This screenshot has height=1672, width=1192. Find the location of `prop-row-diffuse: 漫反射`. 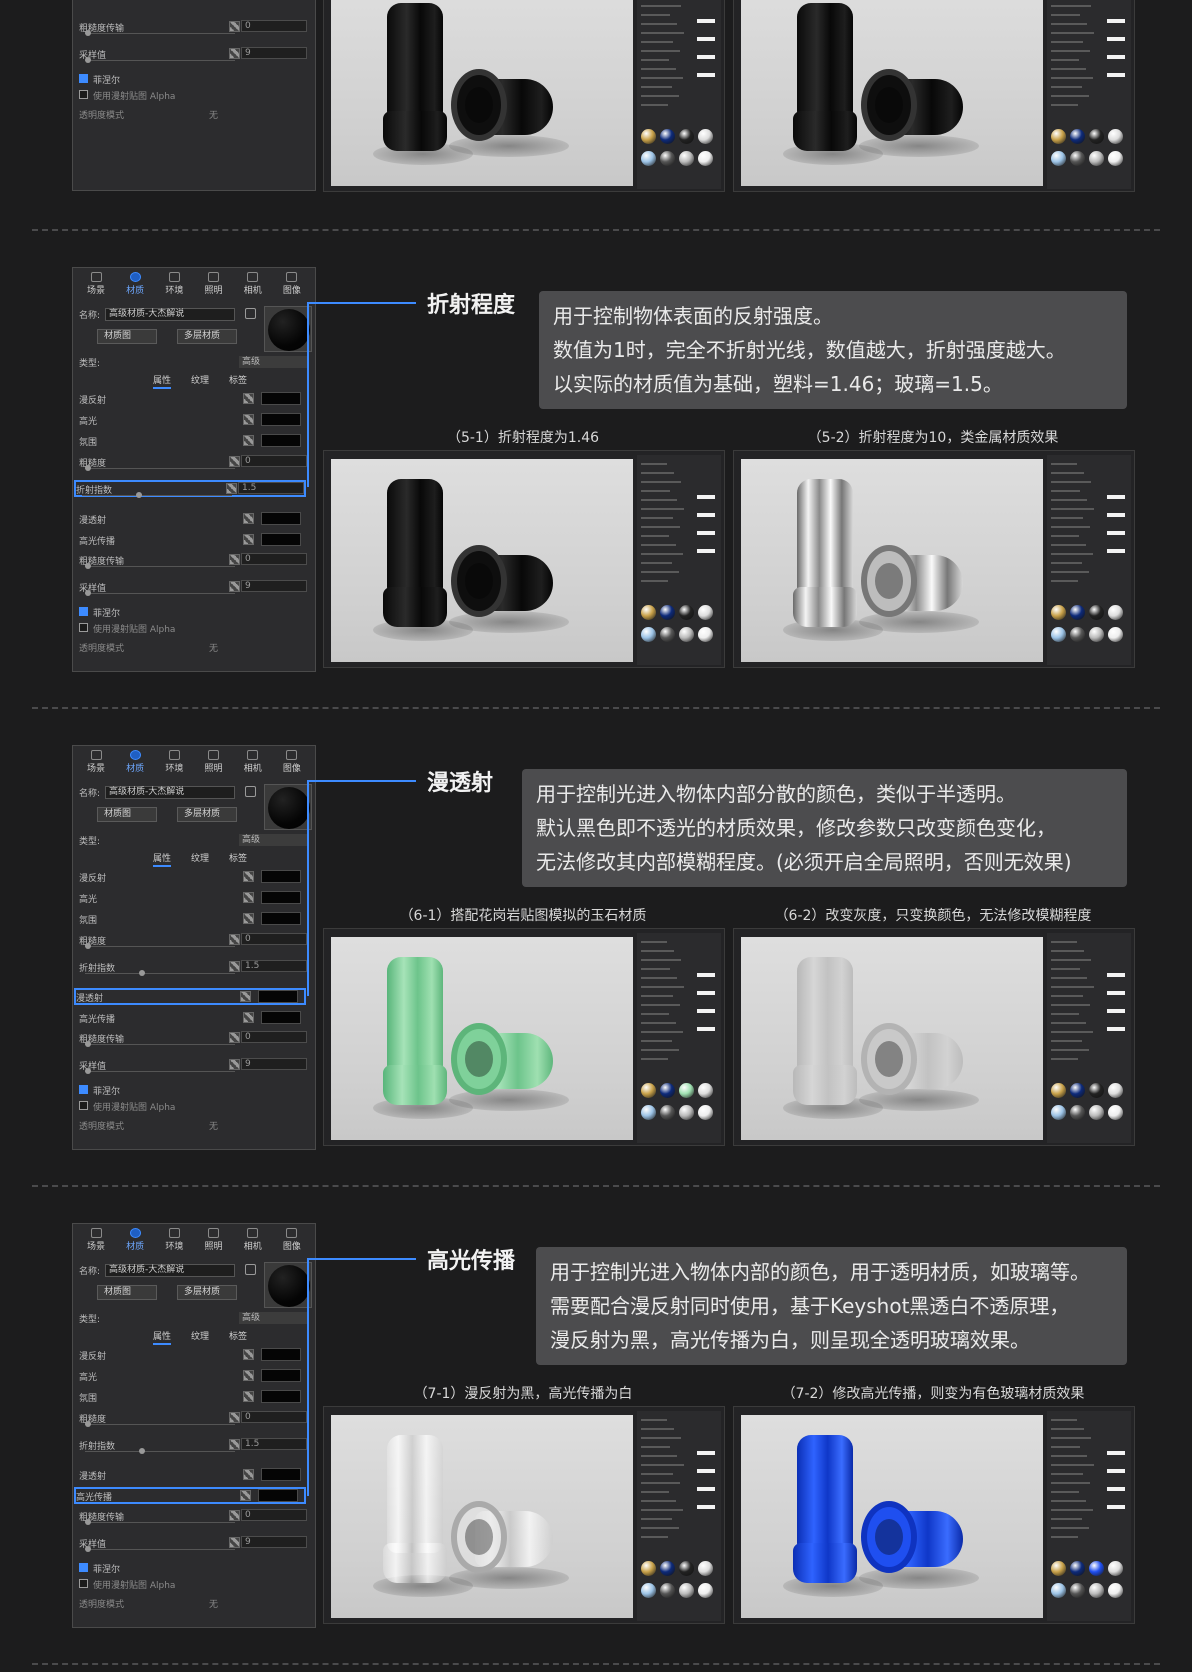

prop-row-diffuse: 漫反射 is located at coordinates (195, 399).